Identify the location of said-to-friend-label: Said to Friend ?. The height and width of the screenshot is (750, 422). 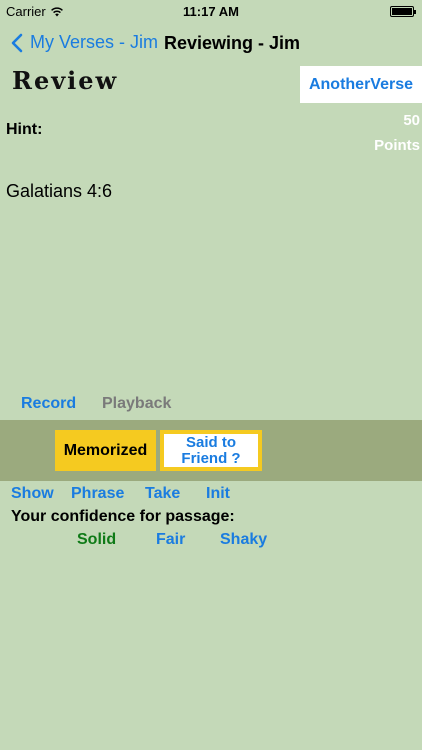
(211, 450).